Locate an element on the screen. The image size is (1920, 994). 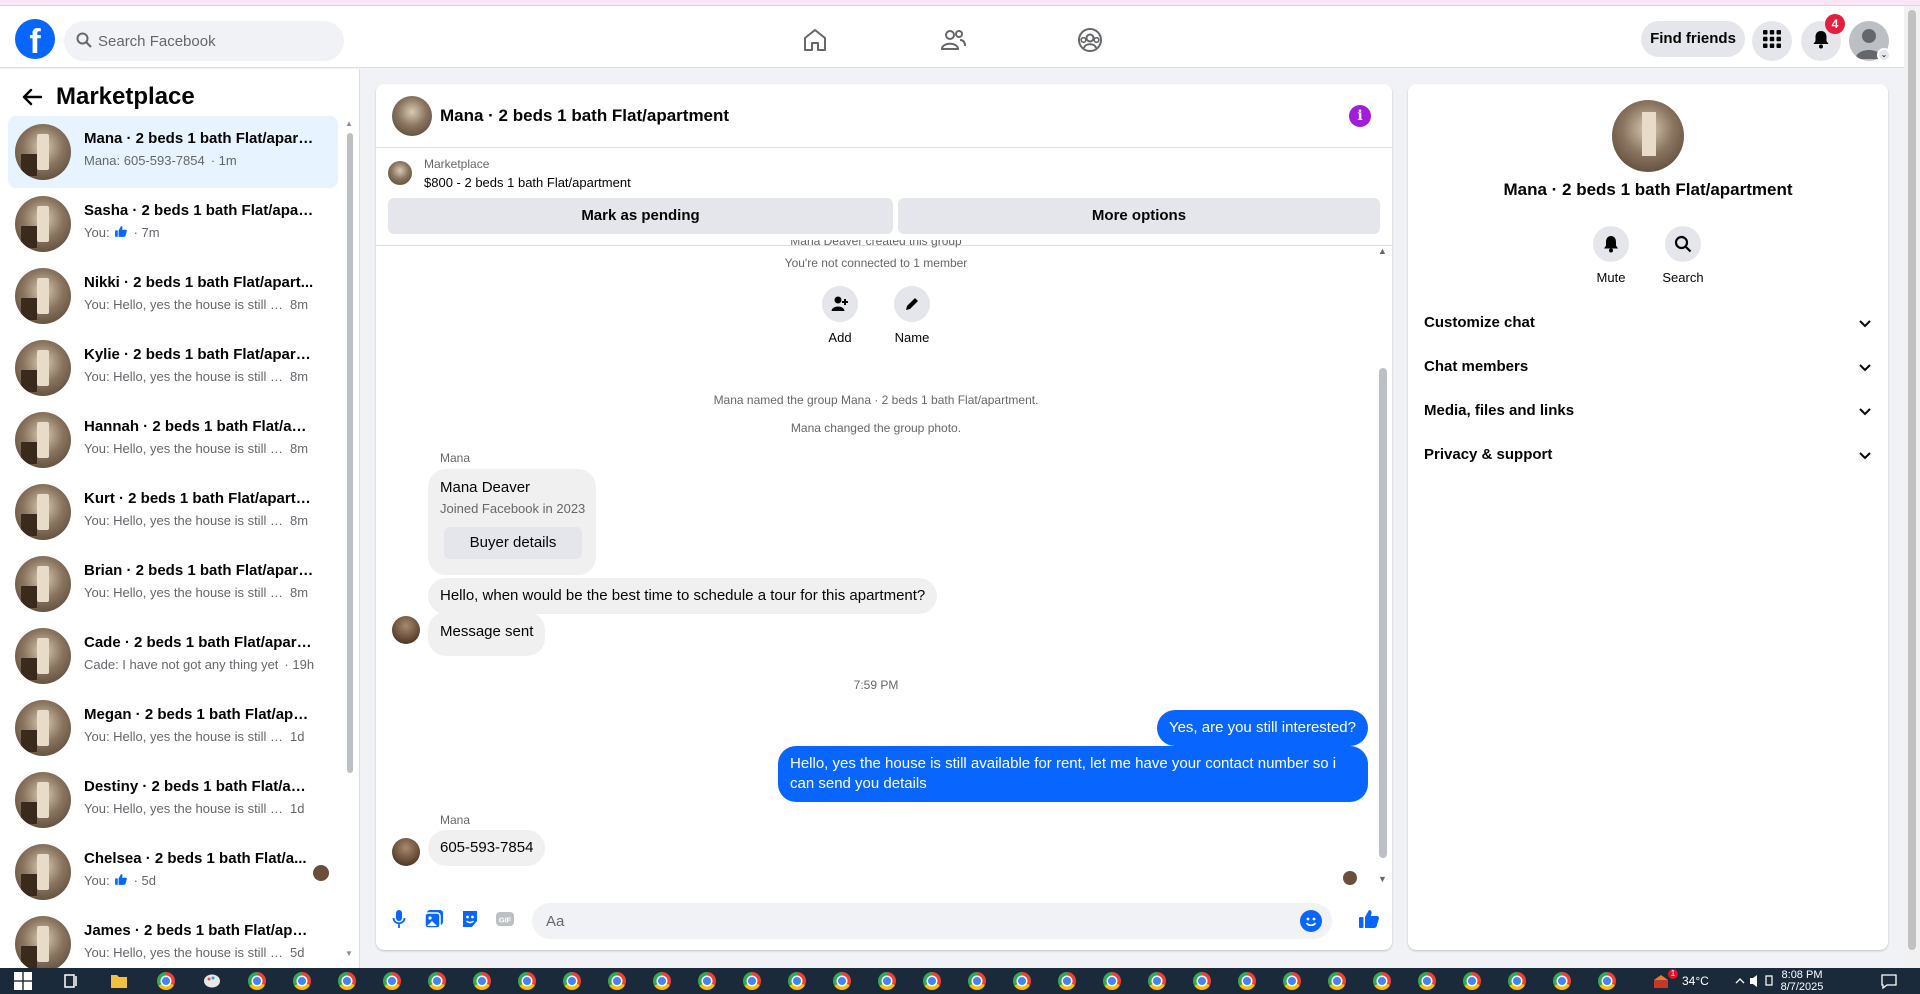
chrome-icon is located at coordinates (166, 981).